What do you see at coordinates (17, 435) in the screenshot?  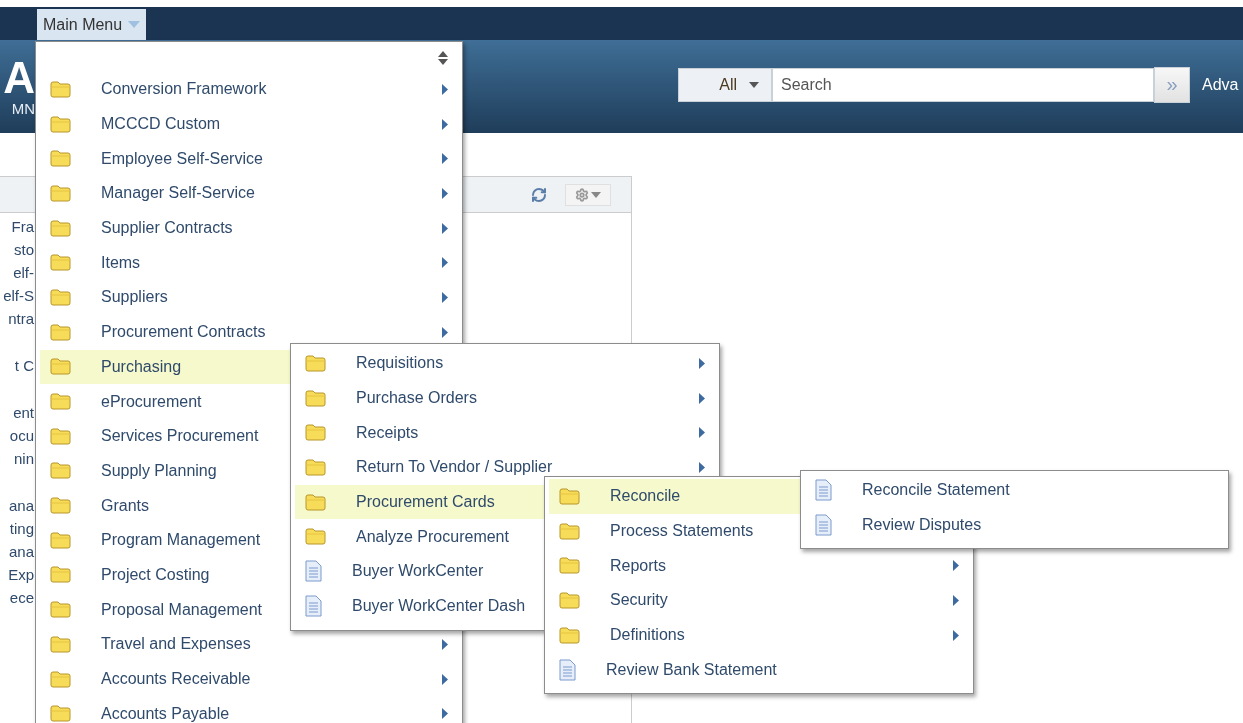 I see `pagelet-link: ocu` at bounding box center [17, 435].